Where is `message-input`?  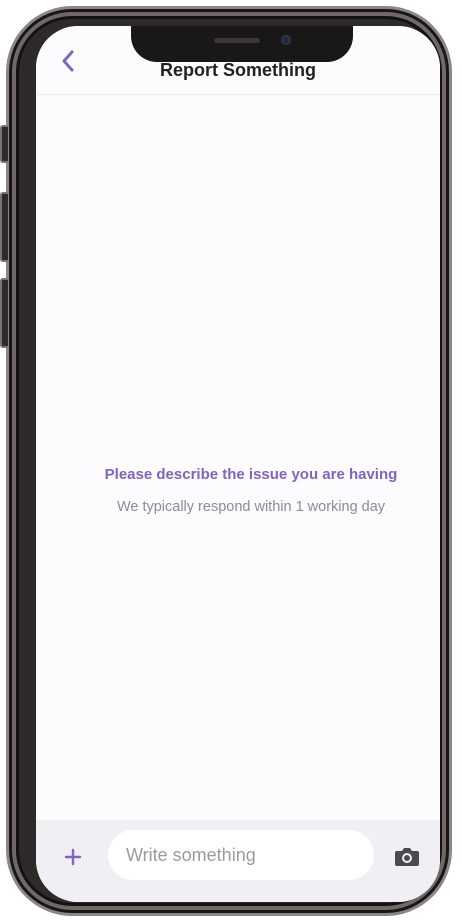
message-input is located at coordinates (241, 855).